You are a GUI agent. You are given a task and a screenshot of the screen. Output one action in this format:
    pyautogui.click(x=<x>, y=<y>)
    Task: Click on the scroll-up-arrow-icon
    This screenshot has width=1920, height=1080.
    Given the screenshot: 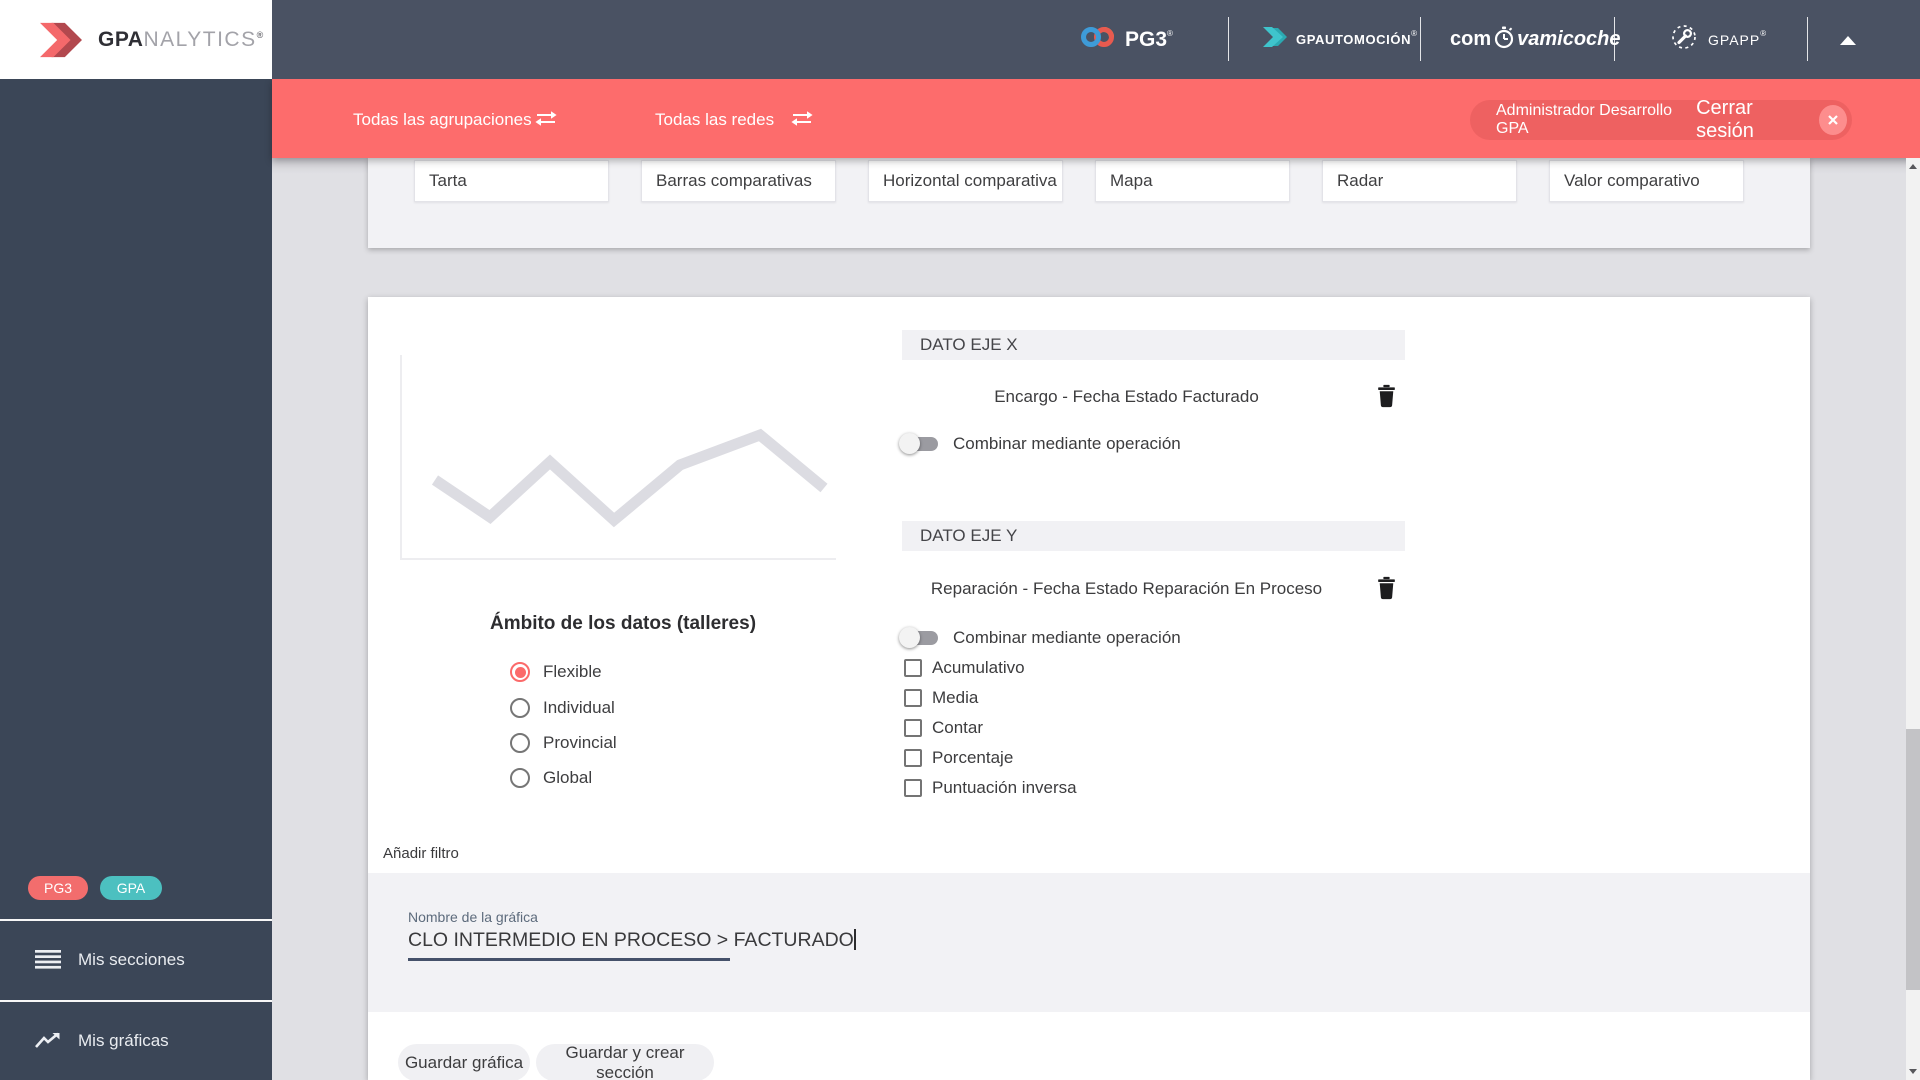 What is the action you would take?
    pyautogui.click(x=1913, y=166)
    